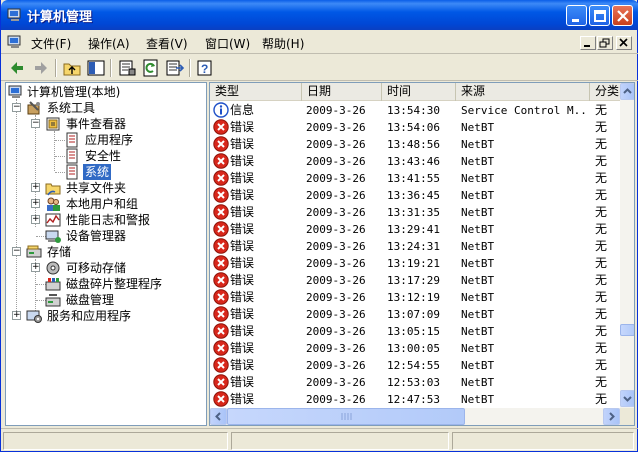 This screenshot has width=638, height=452. What do you see at coordinates (415, 212) in the screenshot?
I see `table-row: 错误 2009-3-26 13:31:35 NetBT 无` at bounding box center [415, 212].